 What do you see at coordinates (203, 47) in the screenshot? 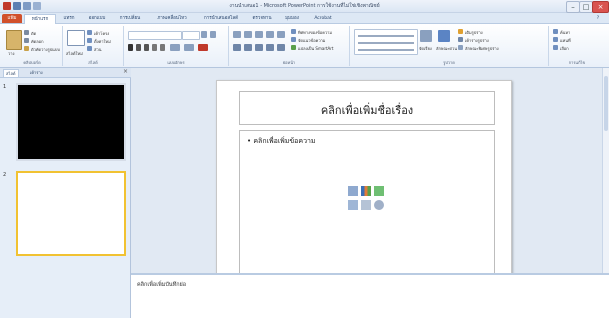
I see `font-color-icon` at bounding box center [203, 47].